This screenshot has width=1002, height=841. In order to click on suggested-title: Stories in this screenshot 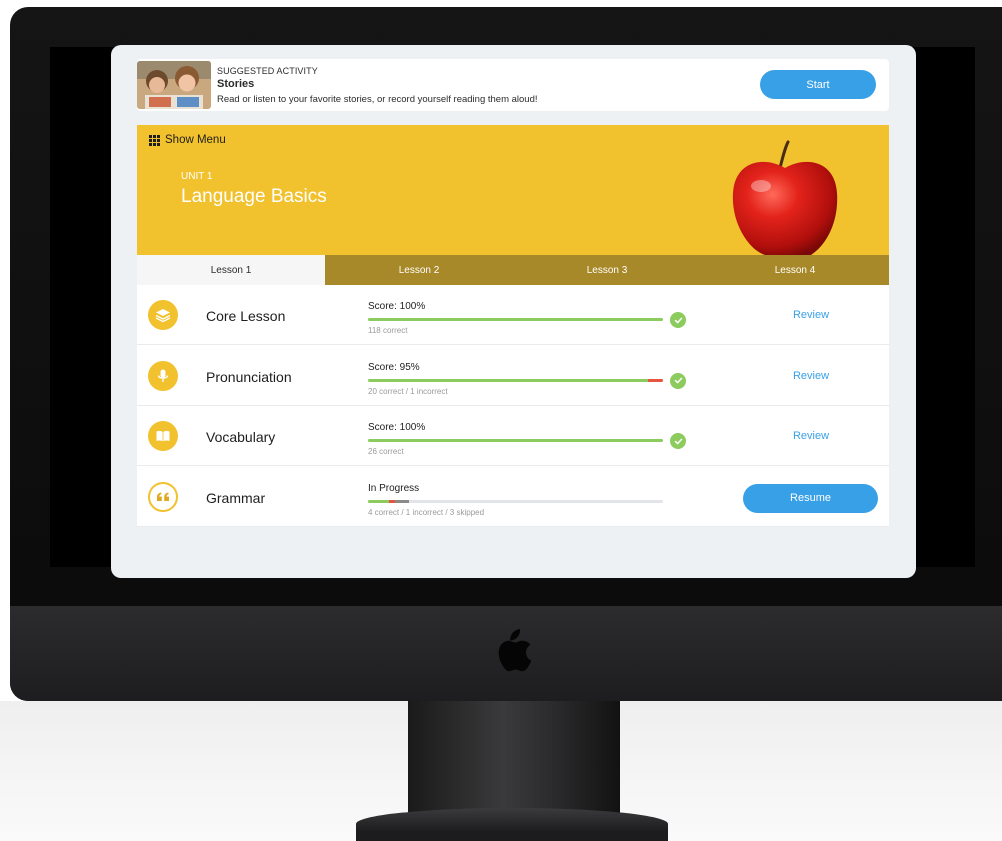, I will do `click(236, 84)`.